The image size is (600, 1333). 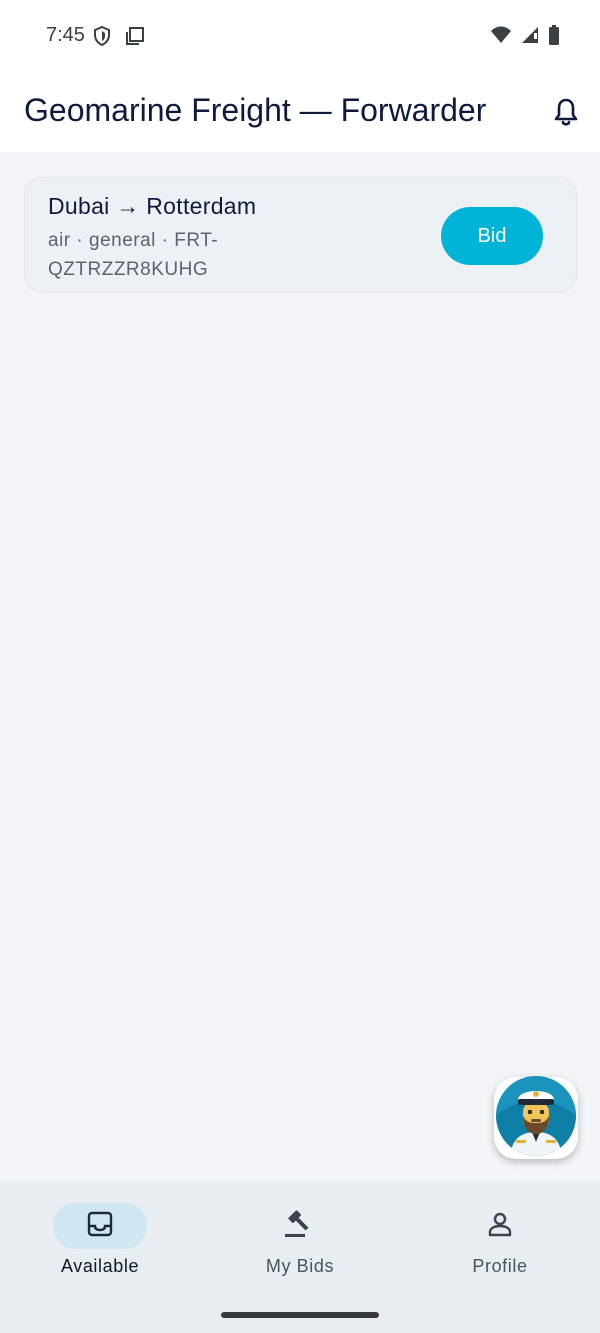 I want to click on captain-avatar-icon, so click(x=536, y=1118).